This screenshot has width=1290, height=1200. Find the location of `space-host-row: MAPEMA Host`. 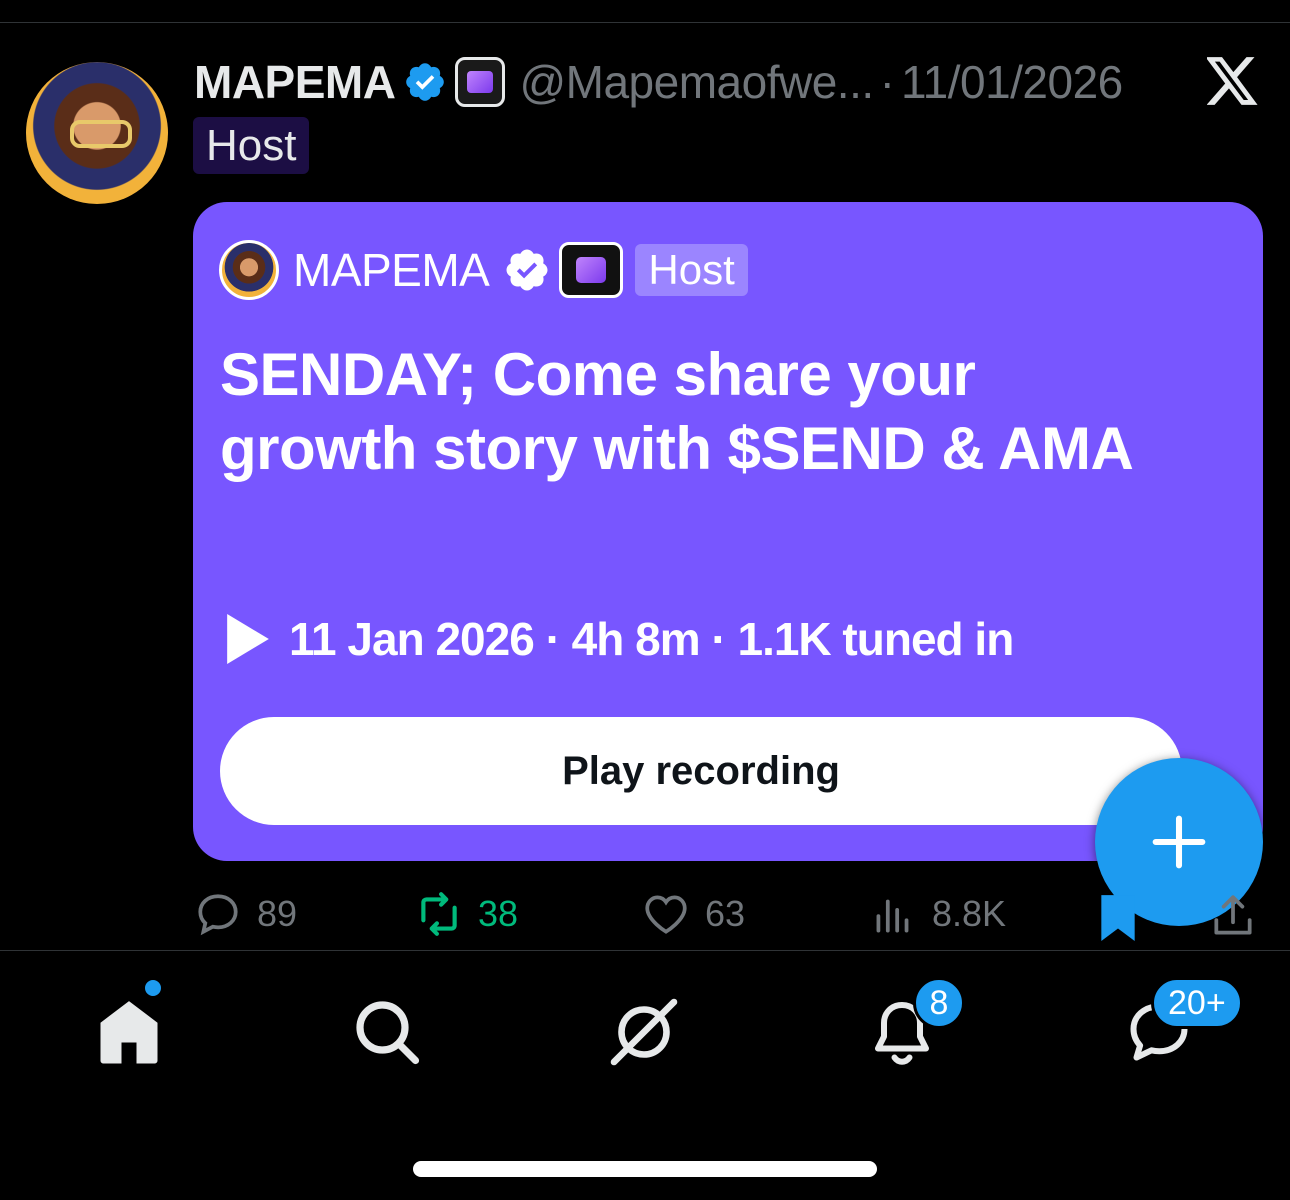

space-host-row: MAPEMA Host is located at coordinates (483, 270).